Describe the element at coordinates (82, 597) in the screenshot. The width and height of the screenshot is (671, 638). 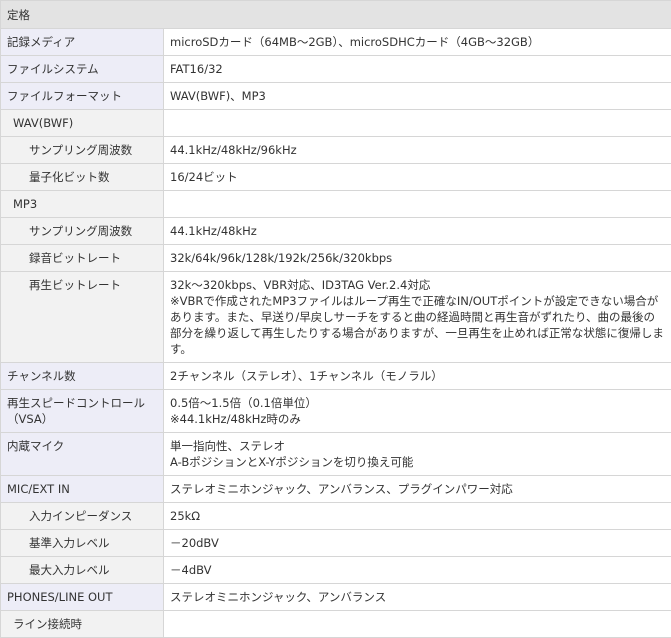
I see `row-label: PHONES/LINE OUT` at that location.